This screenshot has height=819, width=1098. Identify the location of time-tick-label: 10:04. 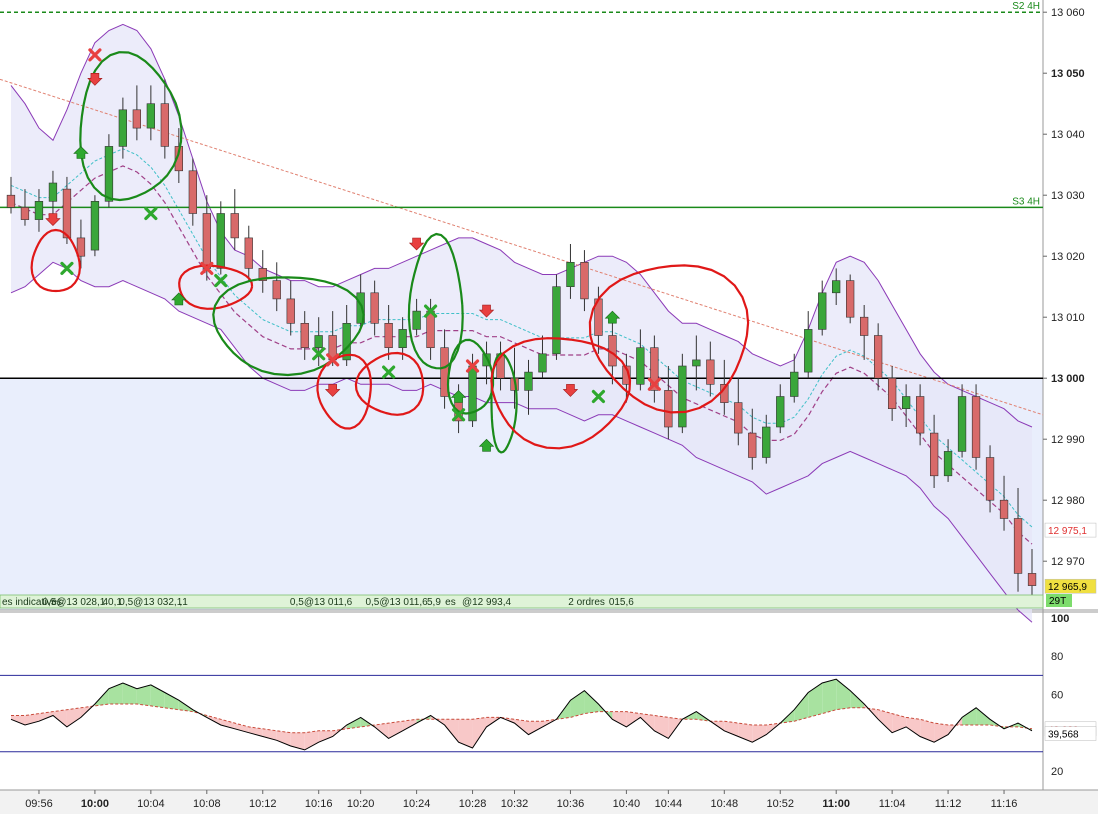
(151, 804).